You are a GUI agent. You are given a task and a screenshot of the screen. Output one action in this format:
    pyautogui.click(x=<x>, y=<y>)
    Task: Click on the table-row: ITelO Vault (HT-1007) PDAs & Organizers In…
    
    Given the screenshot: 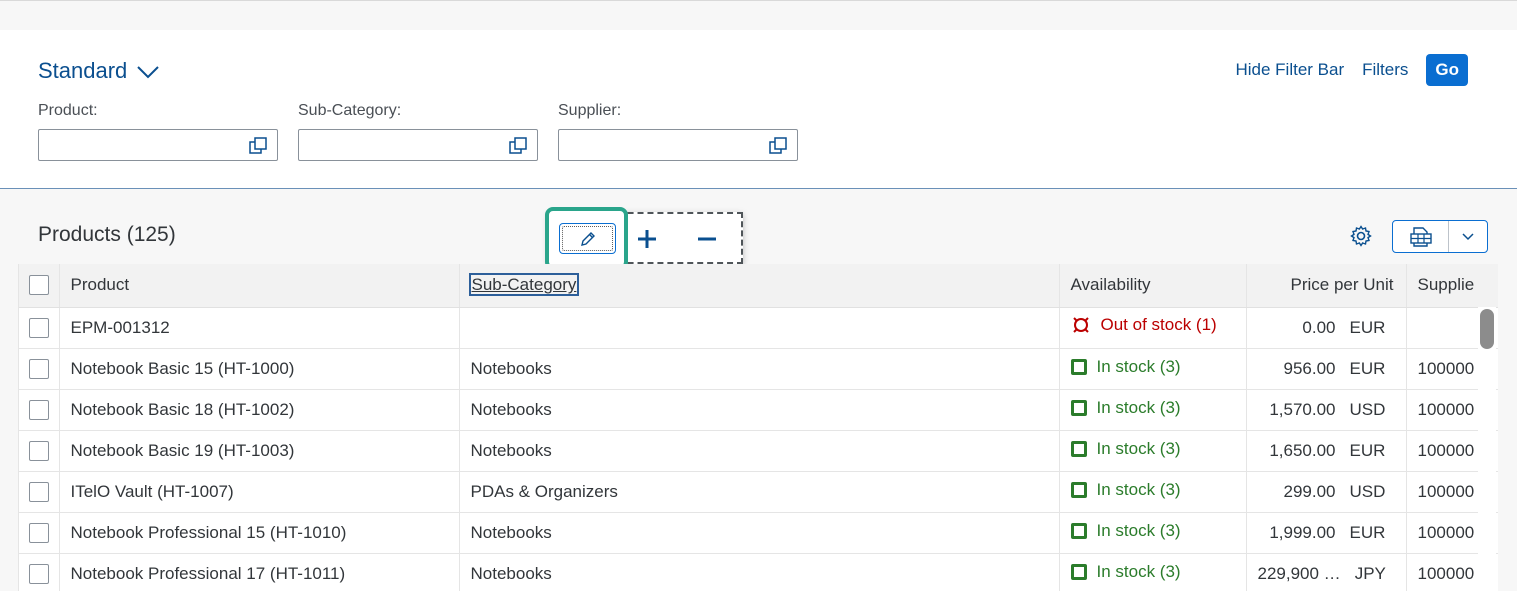 What is the action you would take?
    pyautogui.click(x=758, y=492)
    